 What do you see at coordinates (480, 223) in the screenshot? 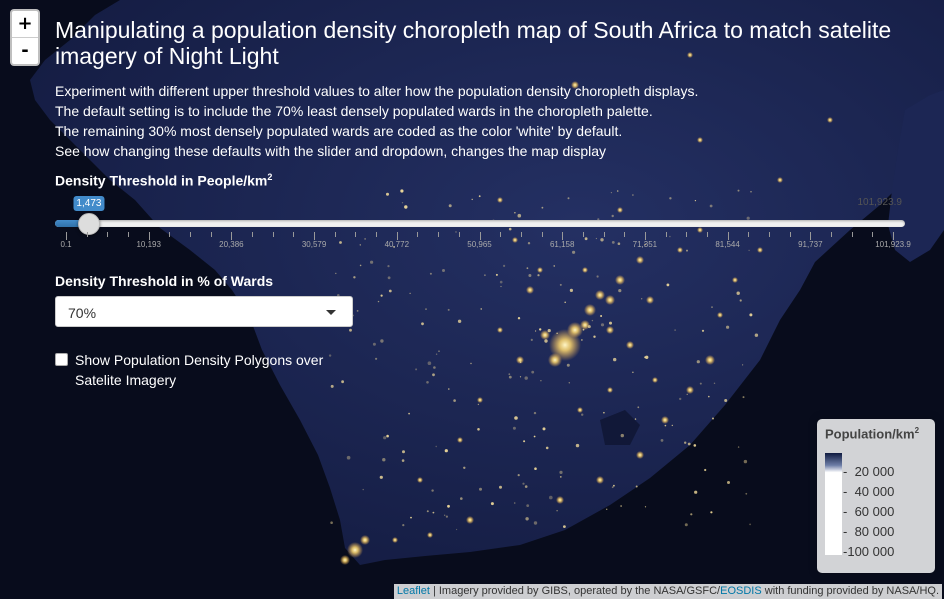
I see `slider-track` at bounding box center [480, 223].